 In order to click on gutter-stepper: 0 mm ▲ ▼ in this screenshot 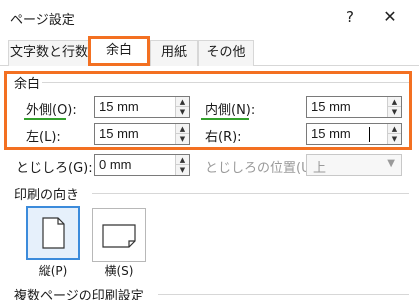, I will do `click(142, 165)`.